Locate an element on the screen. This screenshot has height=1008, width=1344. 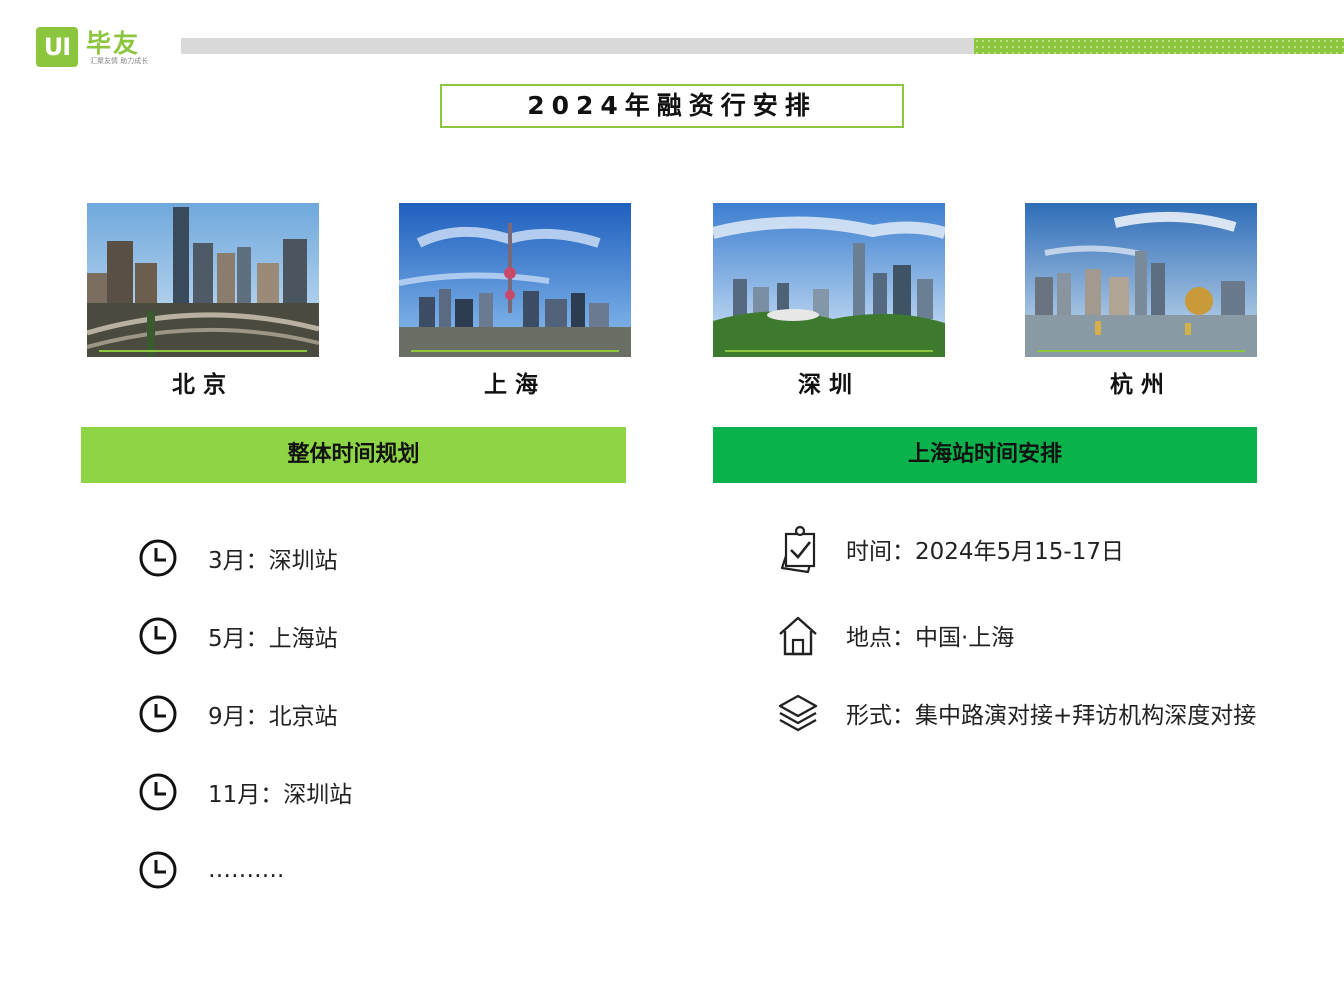
logo-slogan: 汇聚友情 助力成长 is located at coordinates (119, 61).